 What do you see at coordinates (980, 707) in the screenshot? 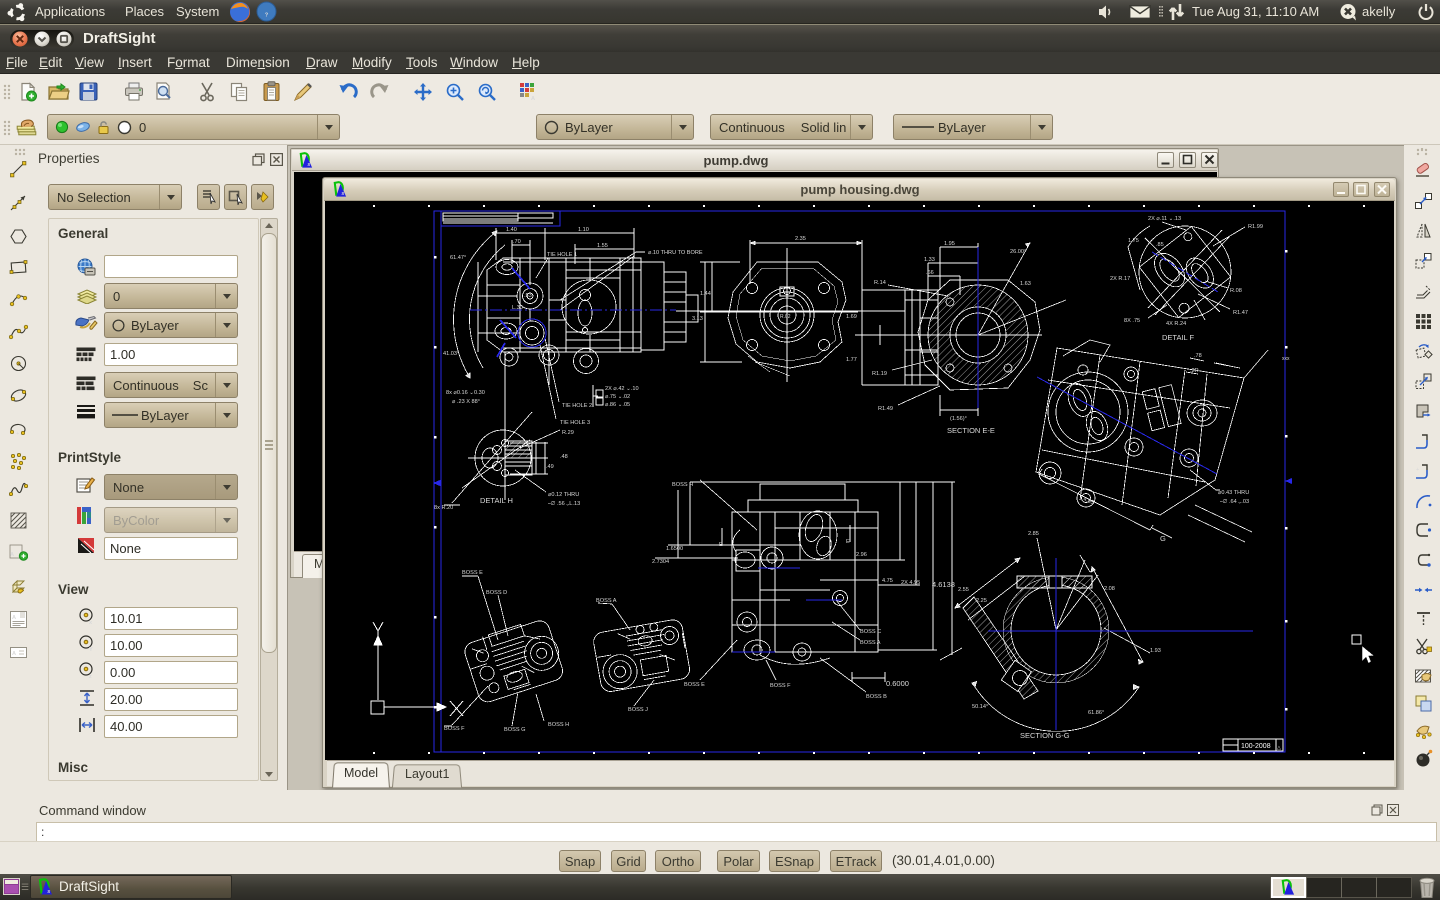
I see `svg-text: 50.14°` at bounding box center [980, 707].